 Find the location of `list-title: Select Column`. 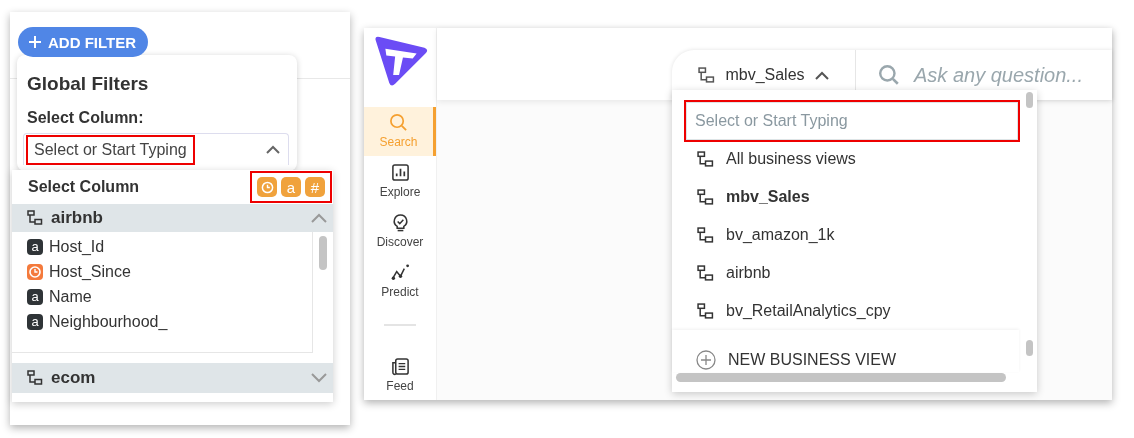

list-title: Select Column is located at coordinates (84, 187).